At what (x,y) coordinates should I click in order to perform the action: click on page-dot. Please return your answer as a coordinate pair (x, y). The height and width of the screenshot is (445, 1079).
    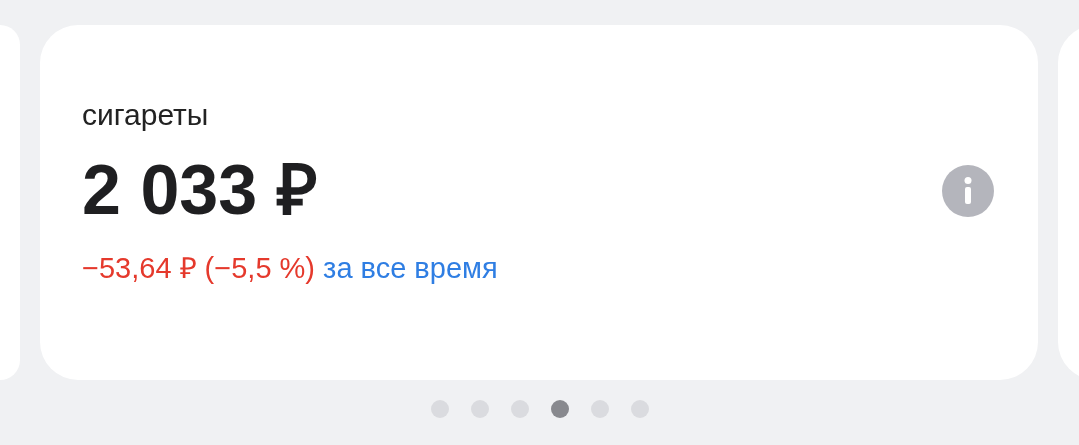
    Looking at the image, I should click on (559, 409).